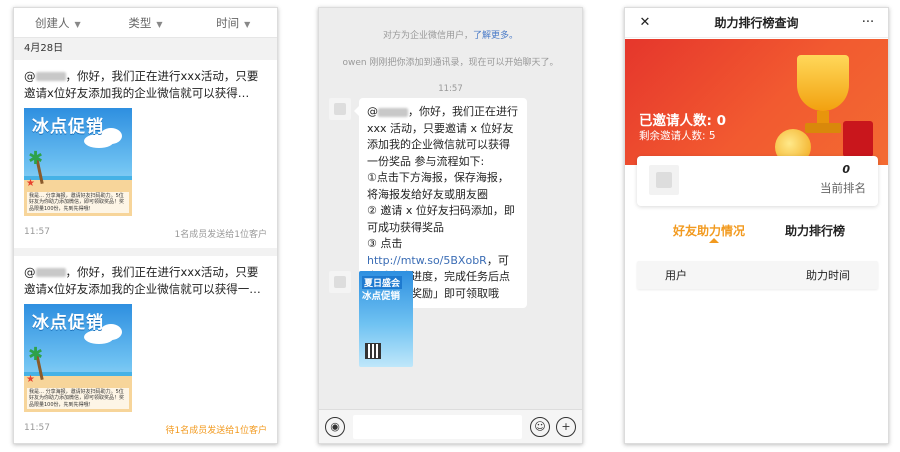 This screenshot has height=452, width=900. Describe the element at coordinates (677, 136) in the screenshot. I see `remaining-count: 剩余邀请人数: 5` at that location.